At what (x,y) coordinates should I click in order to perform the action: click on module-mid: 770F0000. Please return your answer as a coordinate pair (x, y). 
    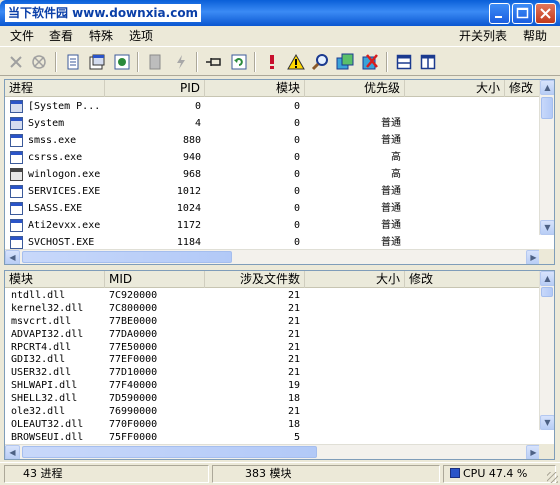
    Looking at the image, I should click on (133, 424).